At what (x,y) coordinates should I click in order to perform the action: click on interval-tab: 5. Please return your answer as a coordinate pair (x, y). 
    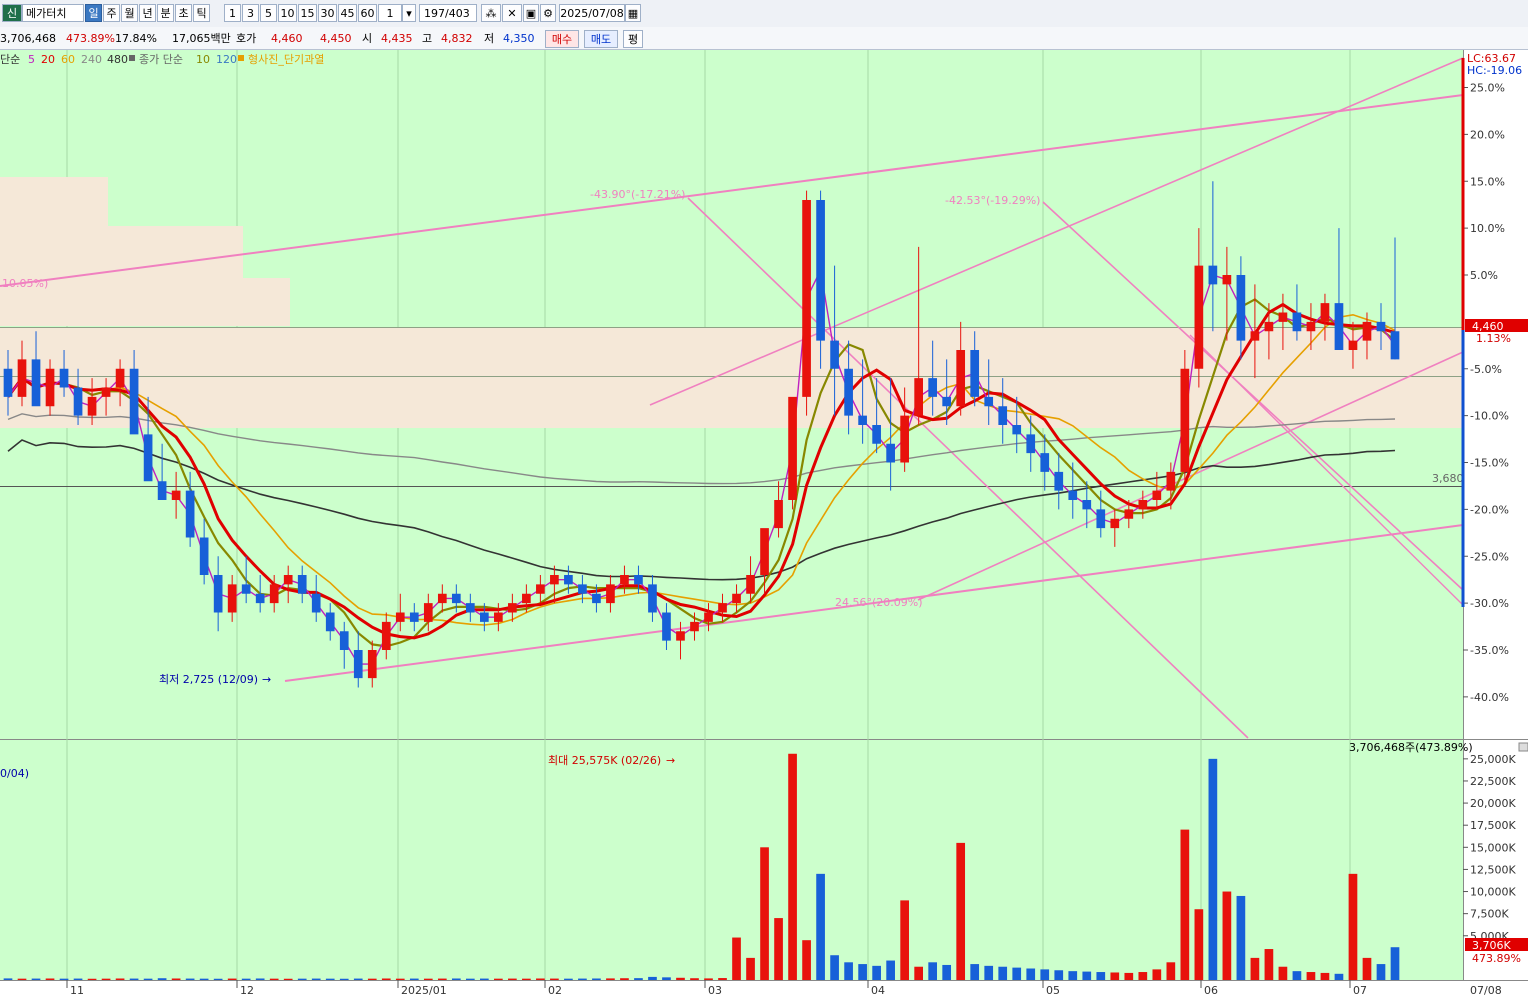
    Looking at the image, I should click on (268, 13).